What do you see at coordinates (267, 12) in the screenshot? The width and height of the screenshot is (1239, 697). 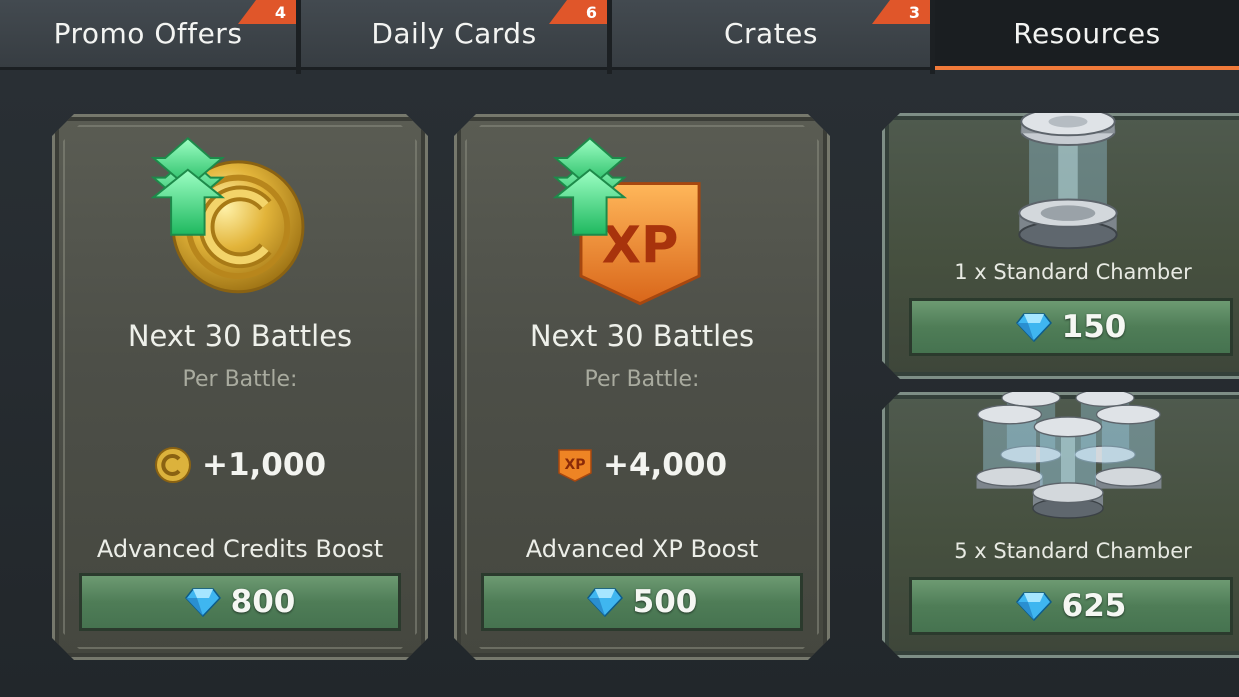 I see `notification-badge: 4` at bounding box center [267, 12].